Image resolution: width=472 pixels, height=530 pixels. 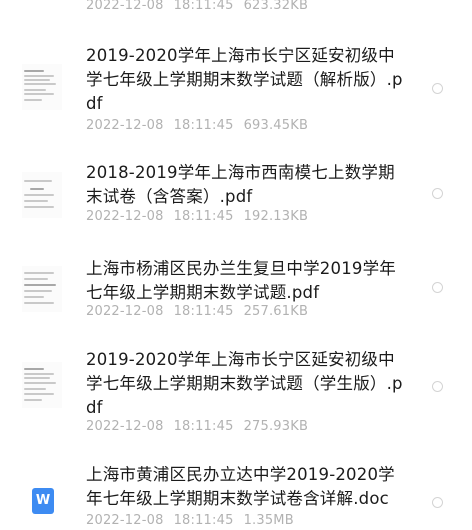 I want to click on file-meta: 2022-12-08 18:11:45 275.93KB, so click(x=202, y=426).